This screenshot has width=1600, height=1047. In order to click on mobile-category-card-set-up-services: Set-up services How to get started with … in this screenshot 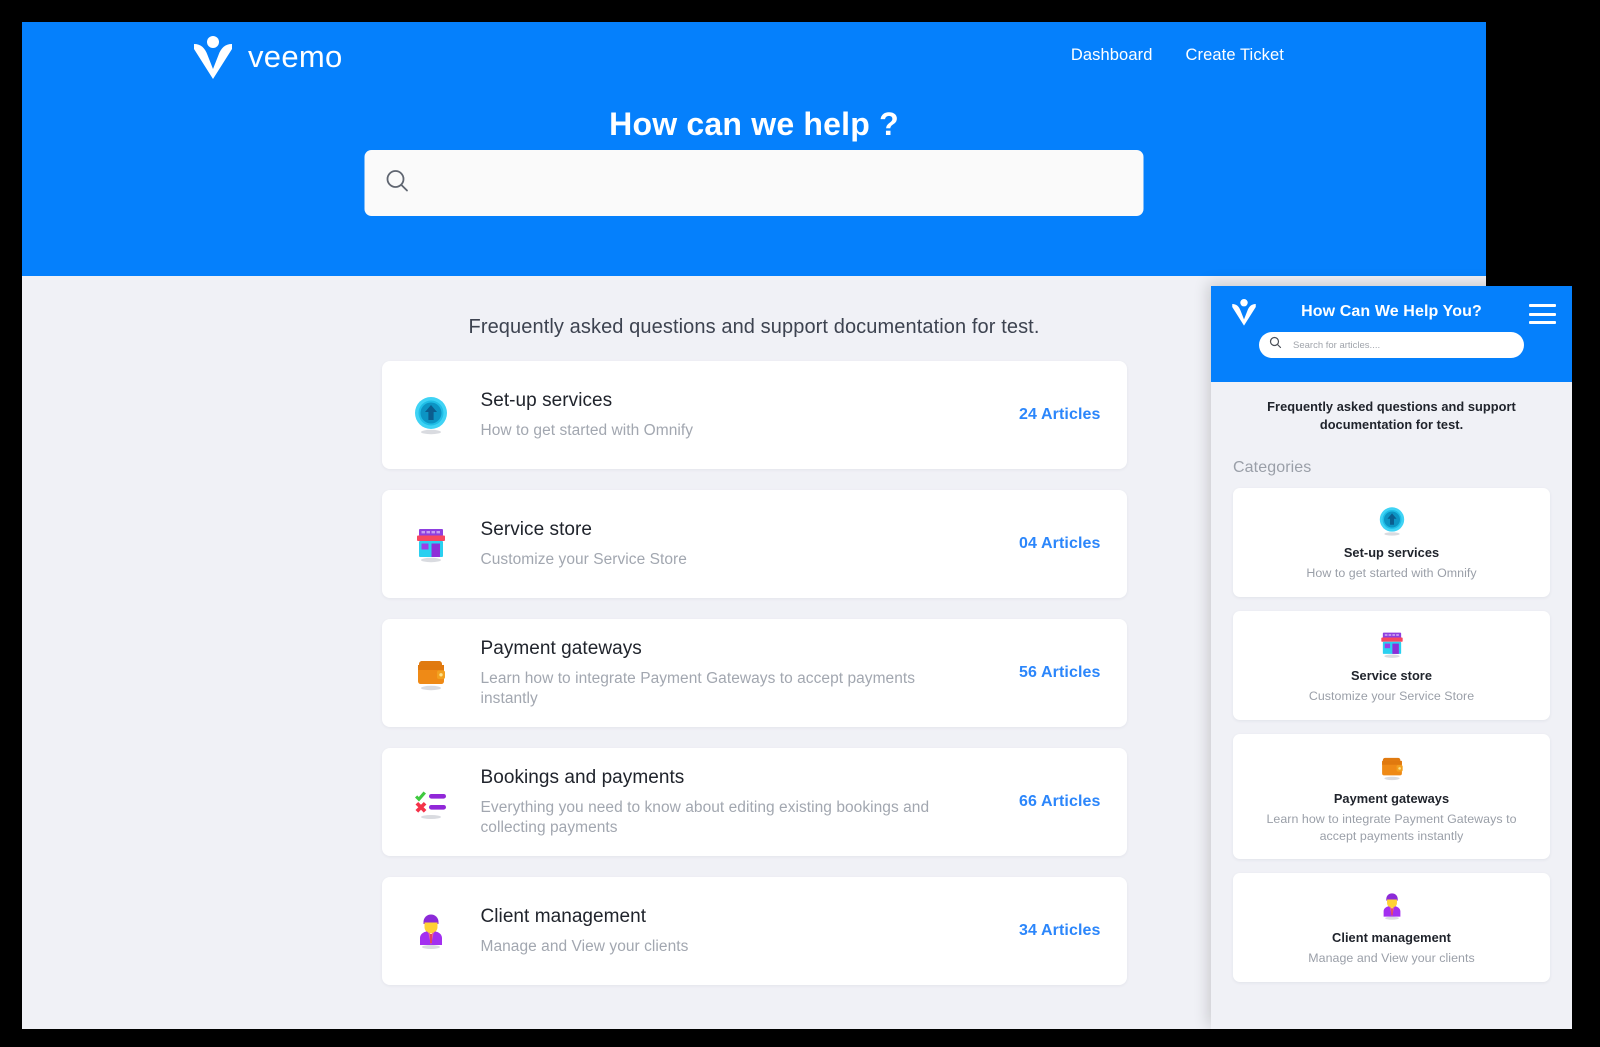, I will do `click(1391, 543)`.